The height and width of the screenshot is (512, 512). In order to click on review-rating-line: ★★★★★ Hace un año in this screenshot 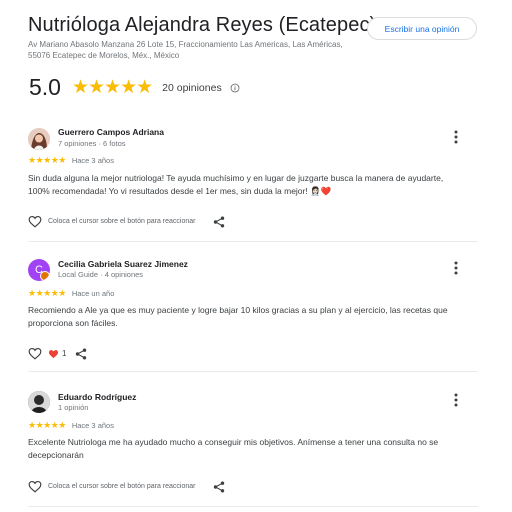, I will do `click(71, 293)`.